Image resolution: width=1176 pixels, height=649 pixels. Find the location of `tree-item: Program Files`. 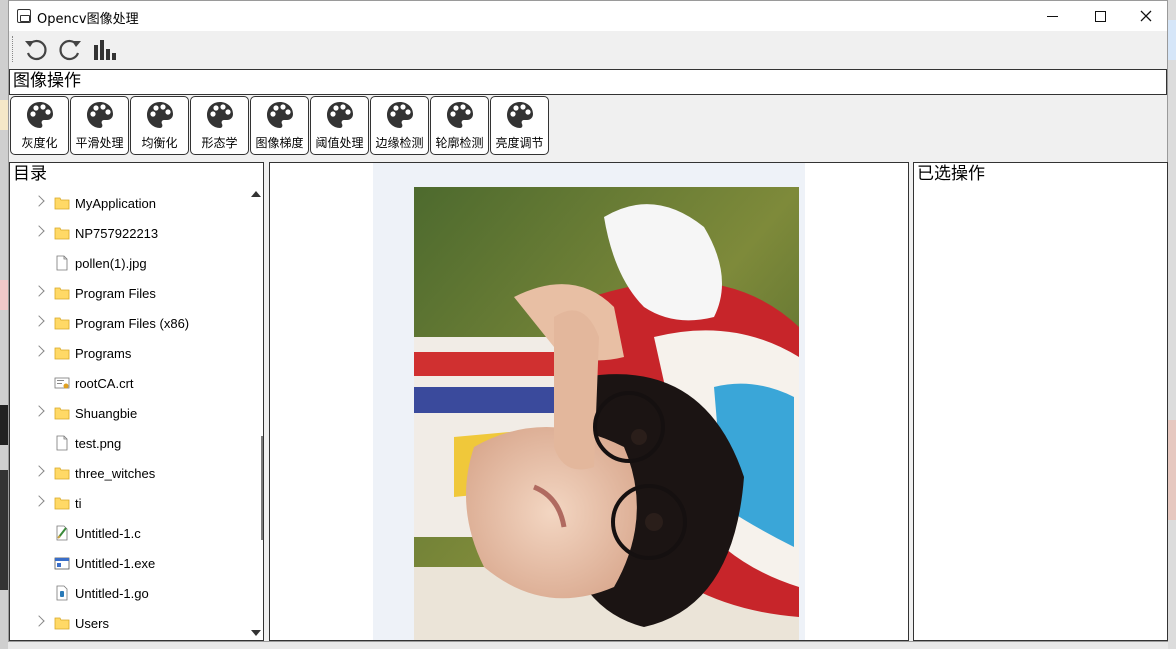

tree-item: Program Files is located at coordinates (130, 293).